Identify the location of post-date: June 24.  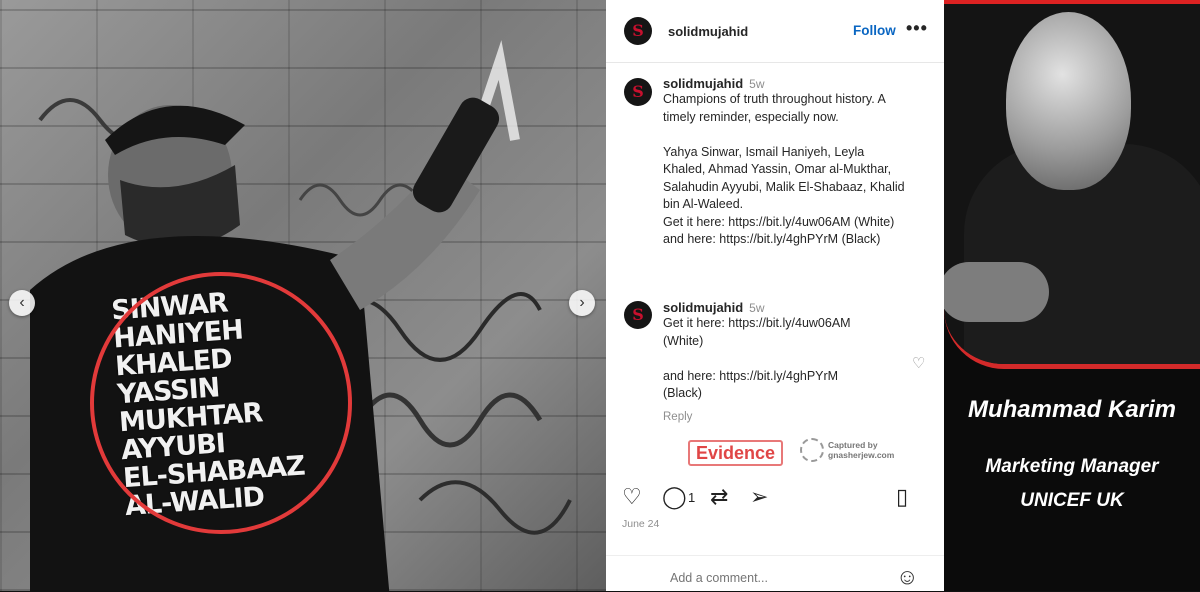
(641, 524).